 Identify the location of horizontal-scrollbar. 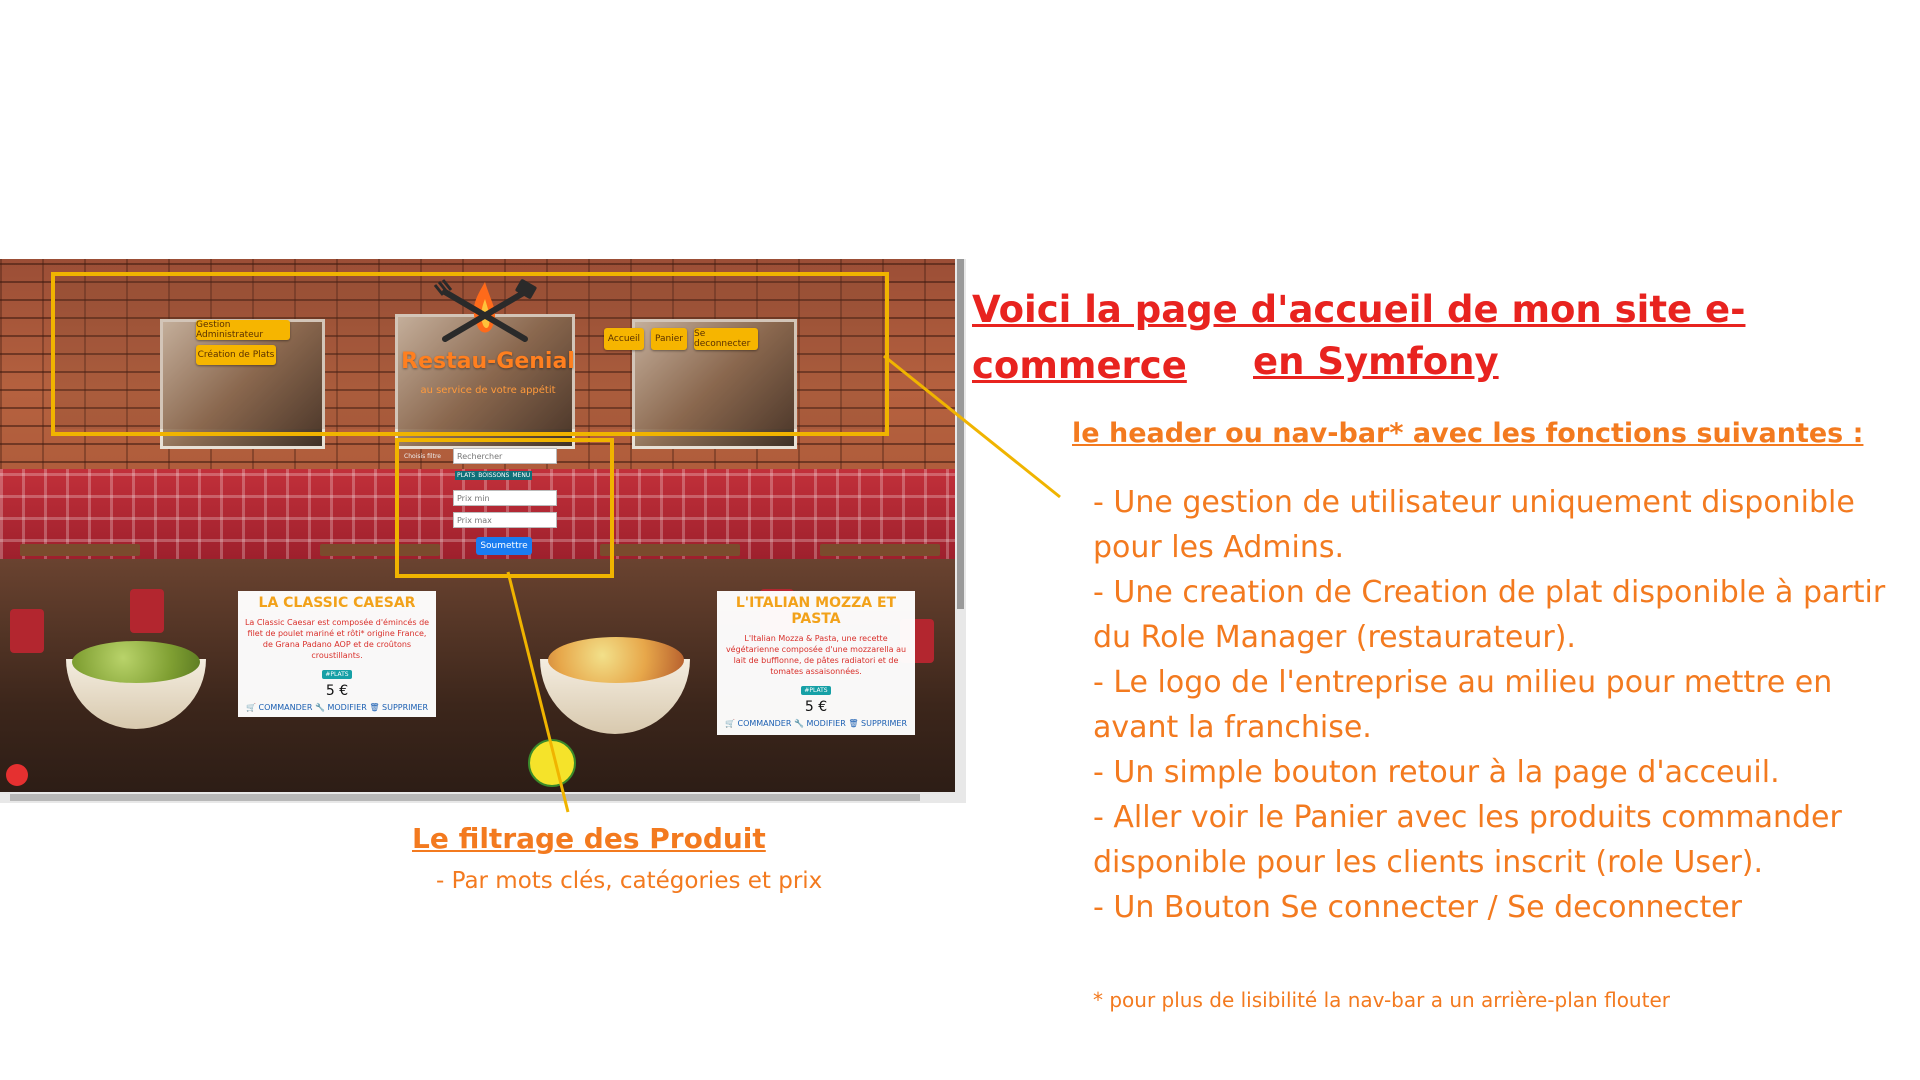
(477, 797).